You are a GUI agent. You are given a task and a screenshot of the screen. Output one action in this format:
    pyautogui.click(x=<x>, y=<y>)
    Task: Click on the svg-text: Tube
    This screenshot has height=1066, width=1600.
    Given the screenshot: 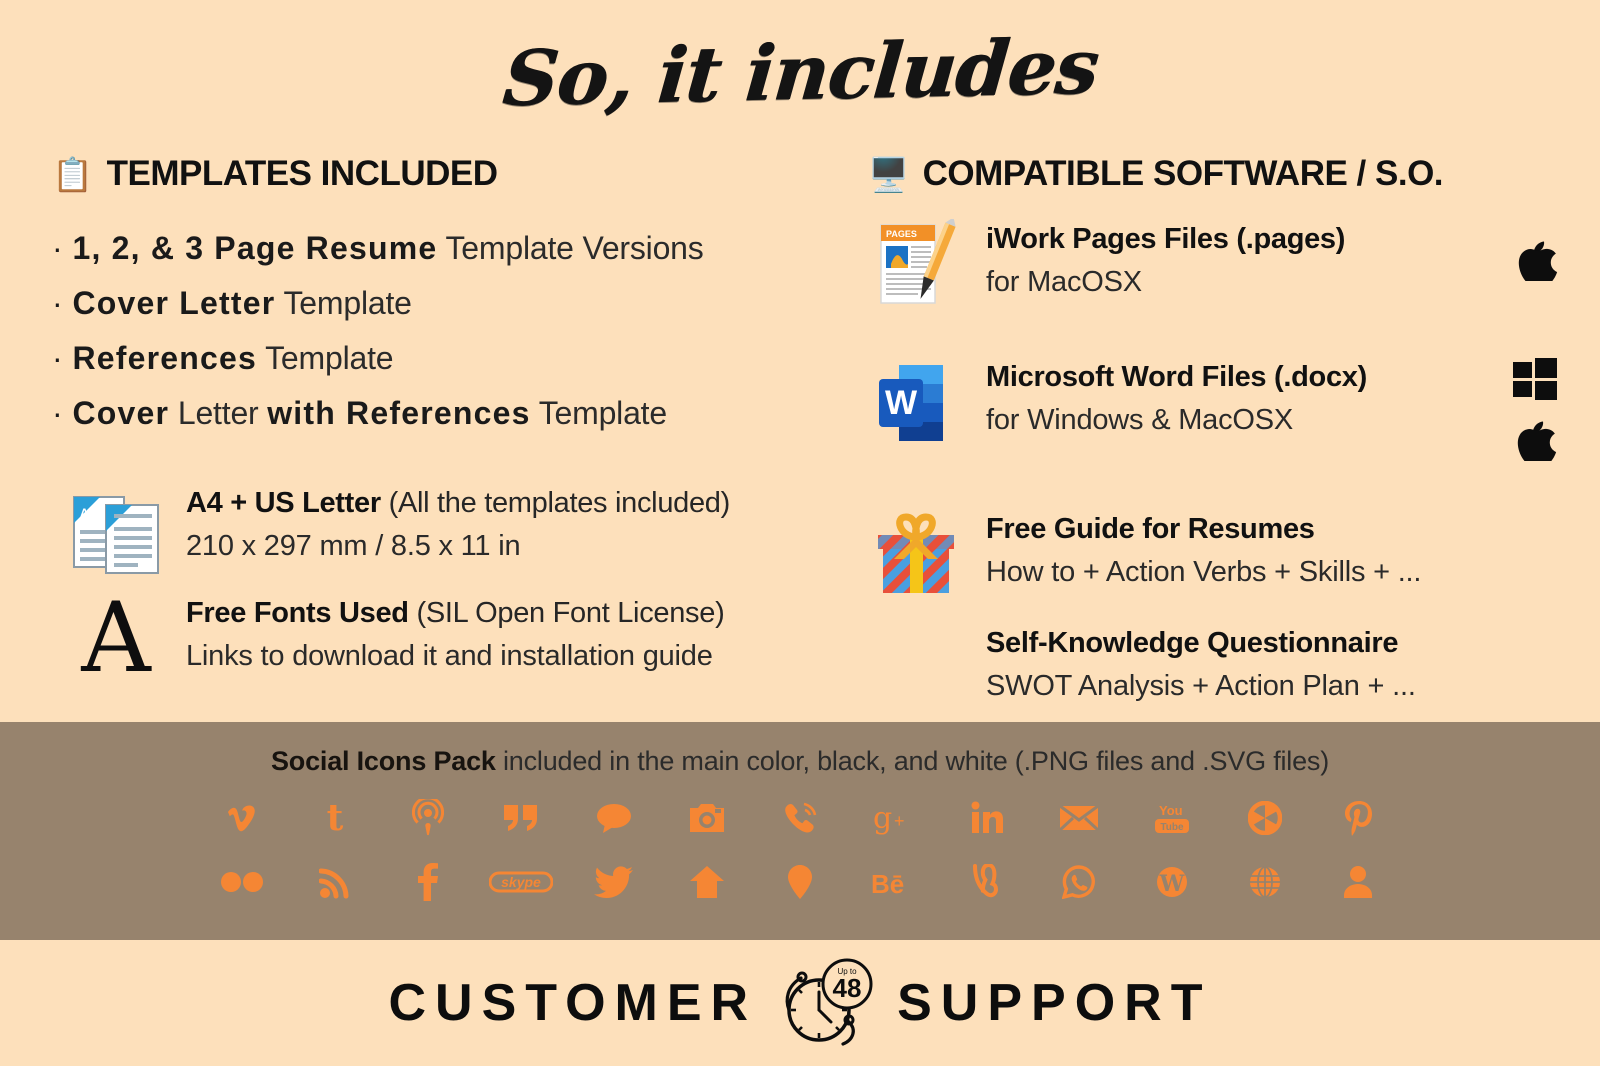 What is the action you would take?
    pyautogui.click(x=1172, y=827)
    